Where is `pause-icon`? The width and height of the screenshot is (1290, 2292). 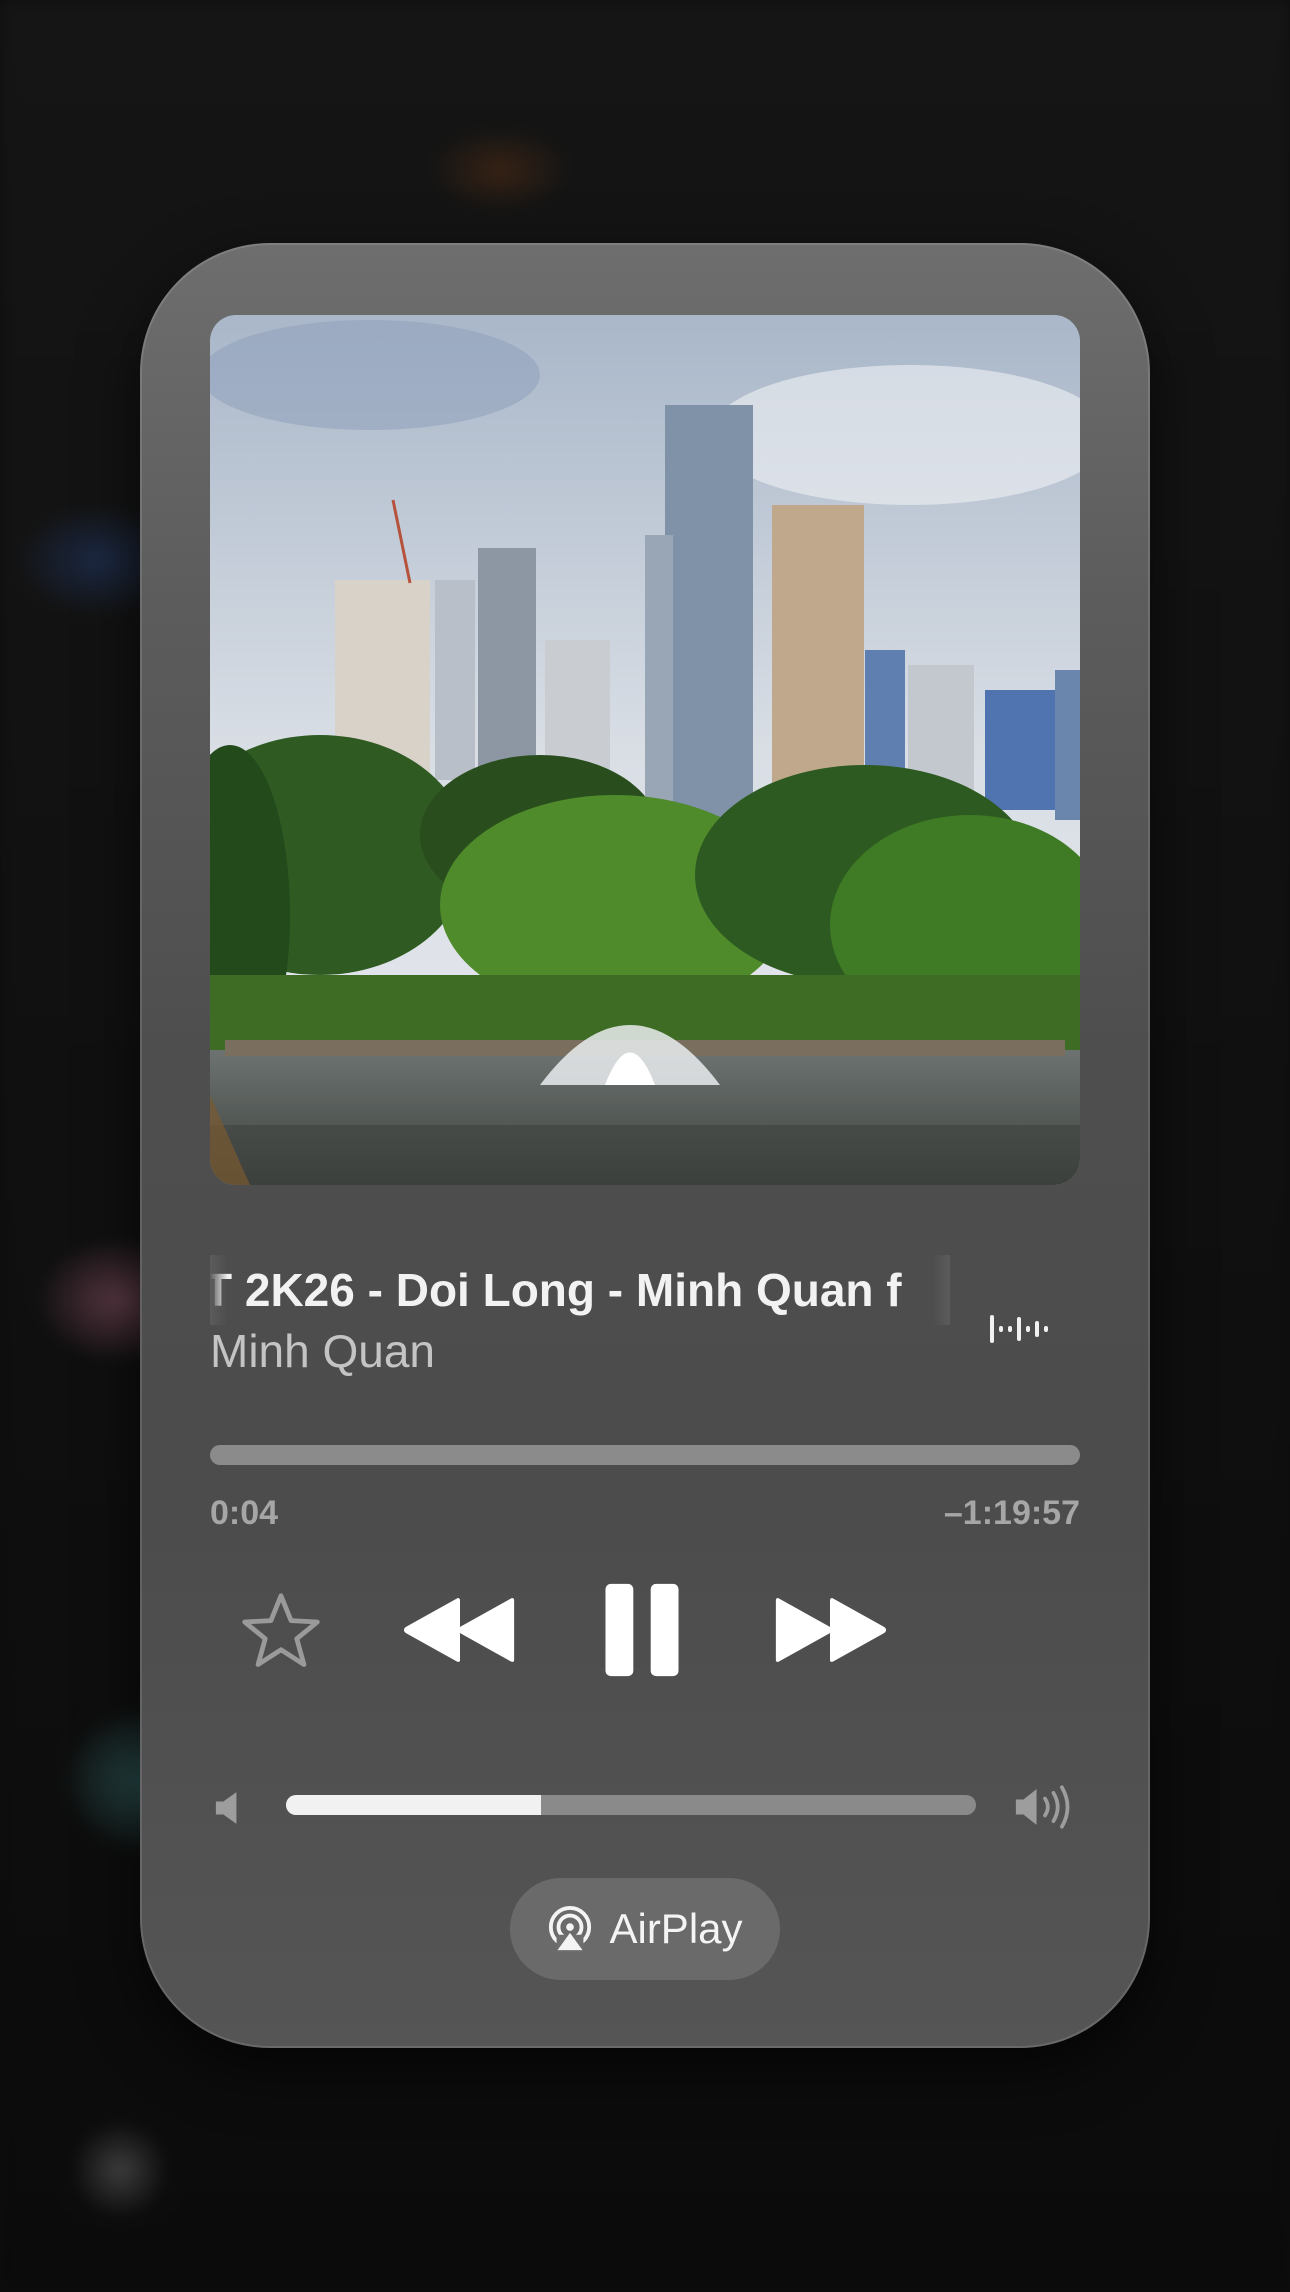
pause-icon is located at coordinates (642, 1630).